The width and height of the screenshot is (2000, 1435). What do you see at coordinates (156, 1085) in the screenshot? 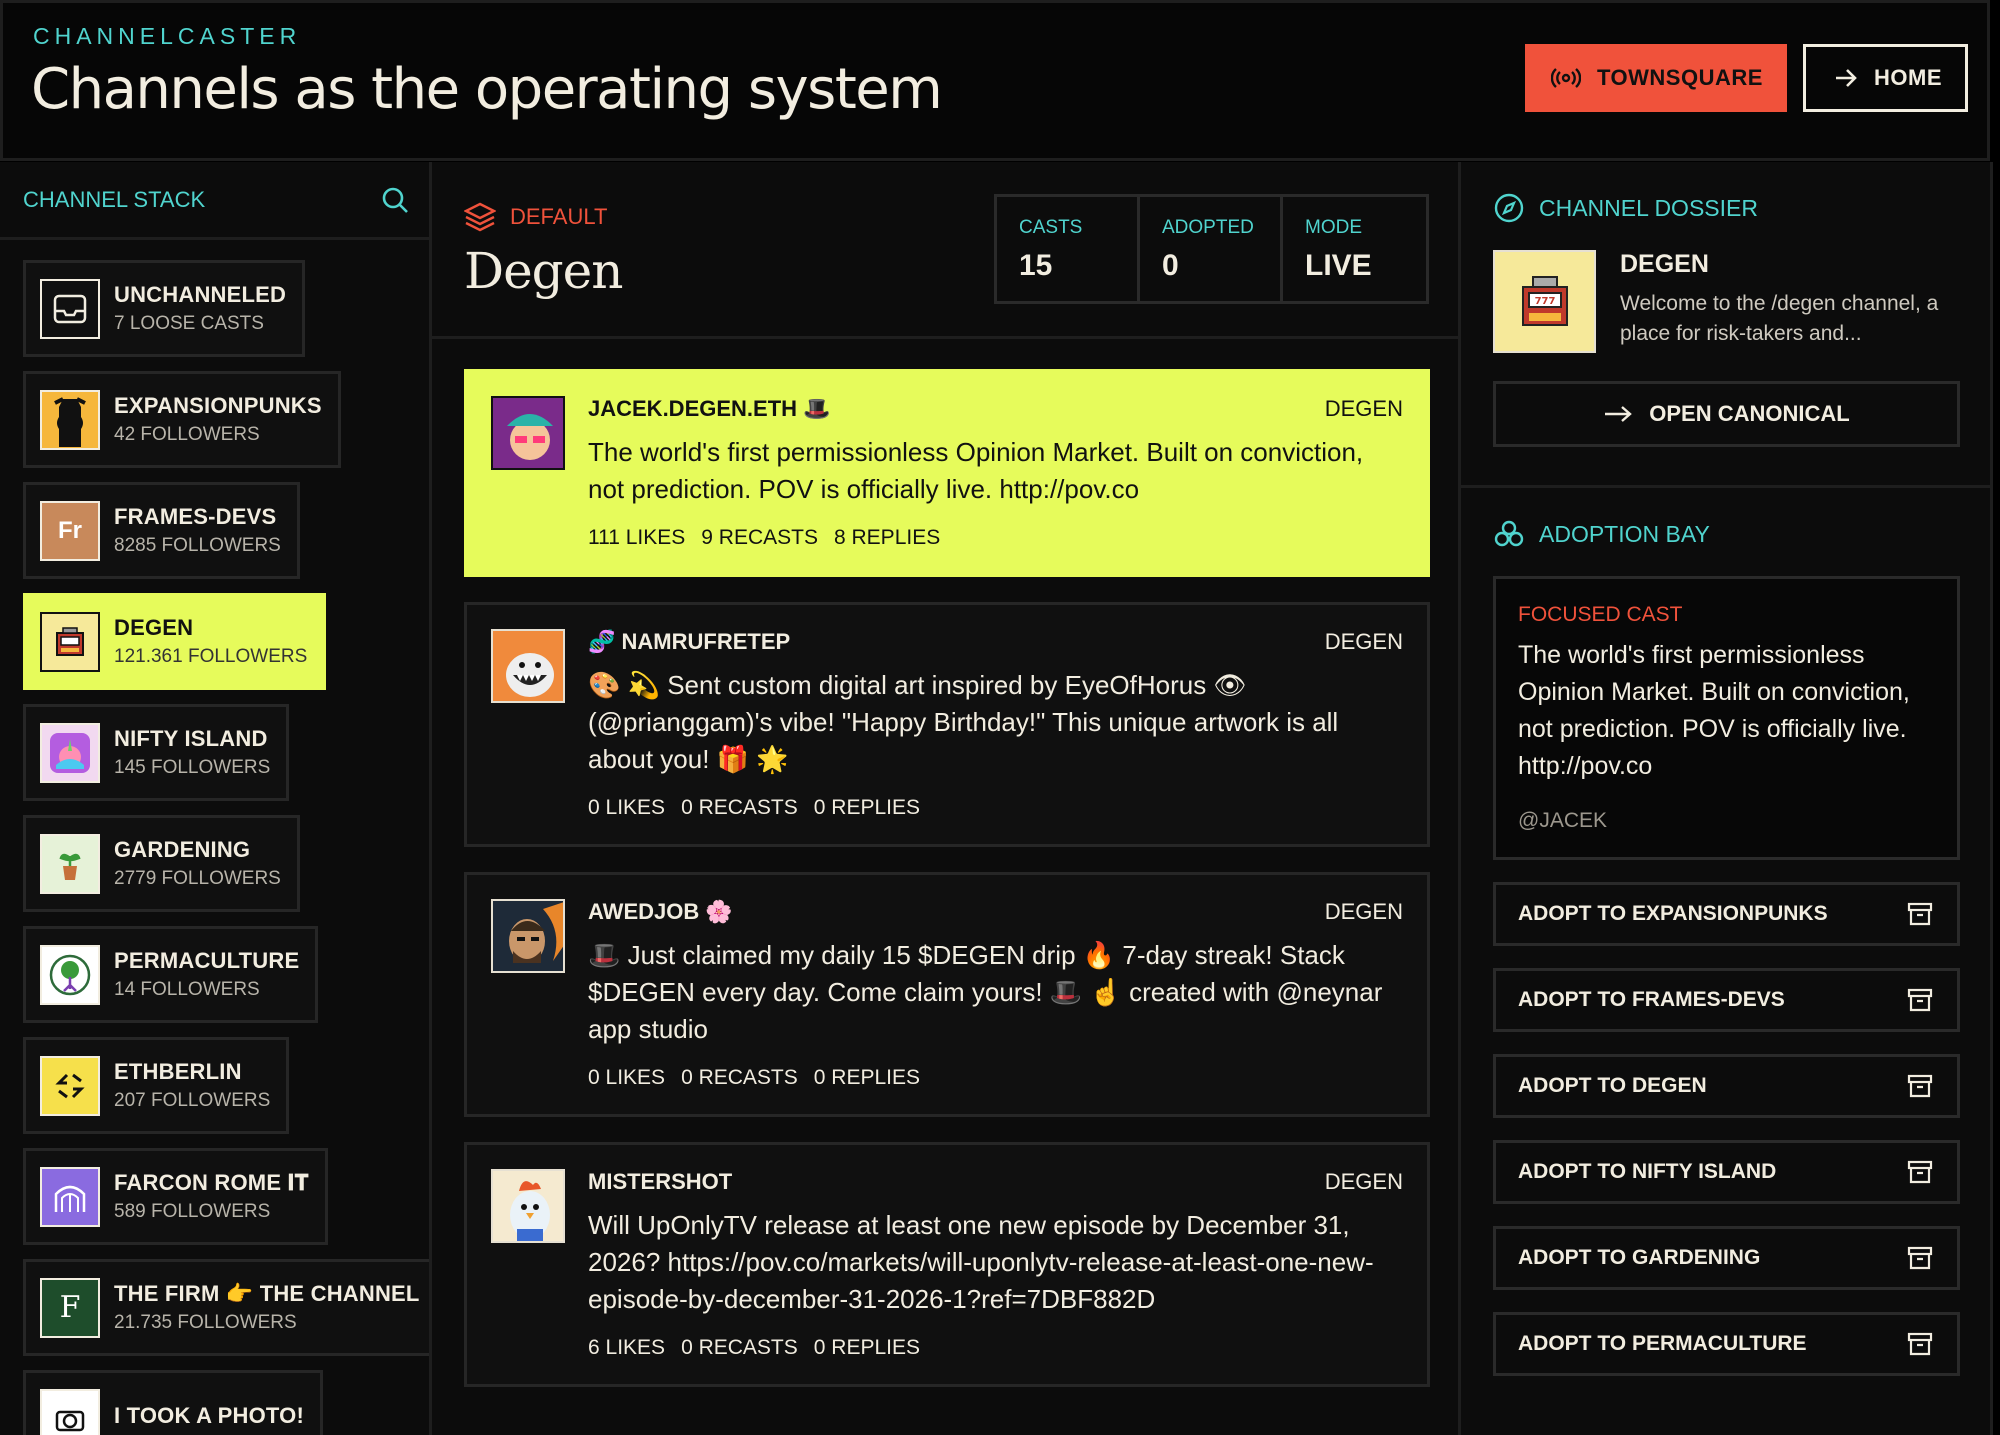
I see `channel-item-ethberlin: ETHBERLIN 207 FOLLOWERS` at bounding box center [156, 1085].